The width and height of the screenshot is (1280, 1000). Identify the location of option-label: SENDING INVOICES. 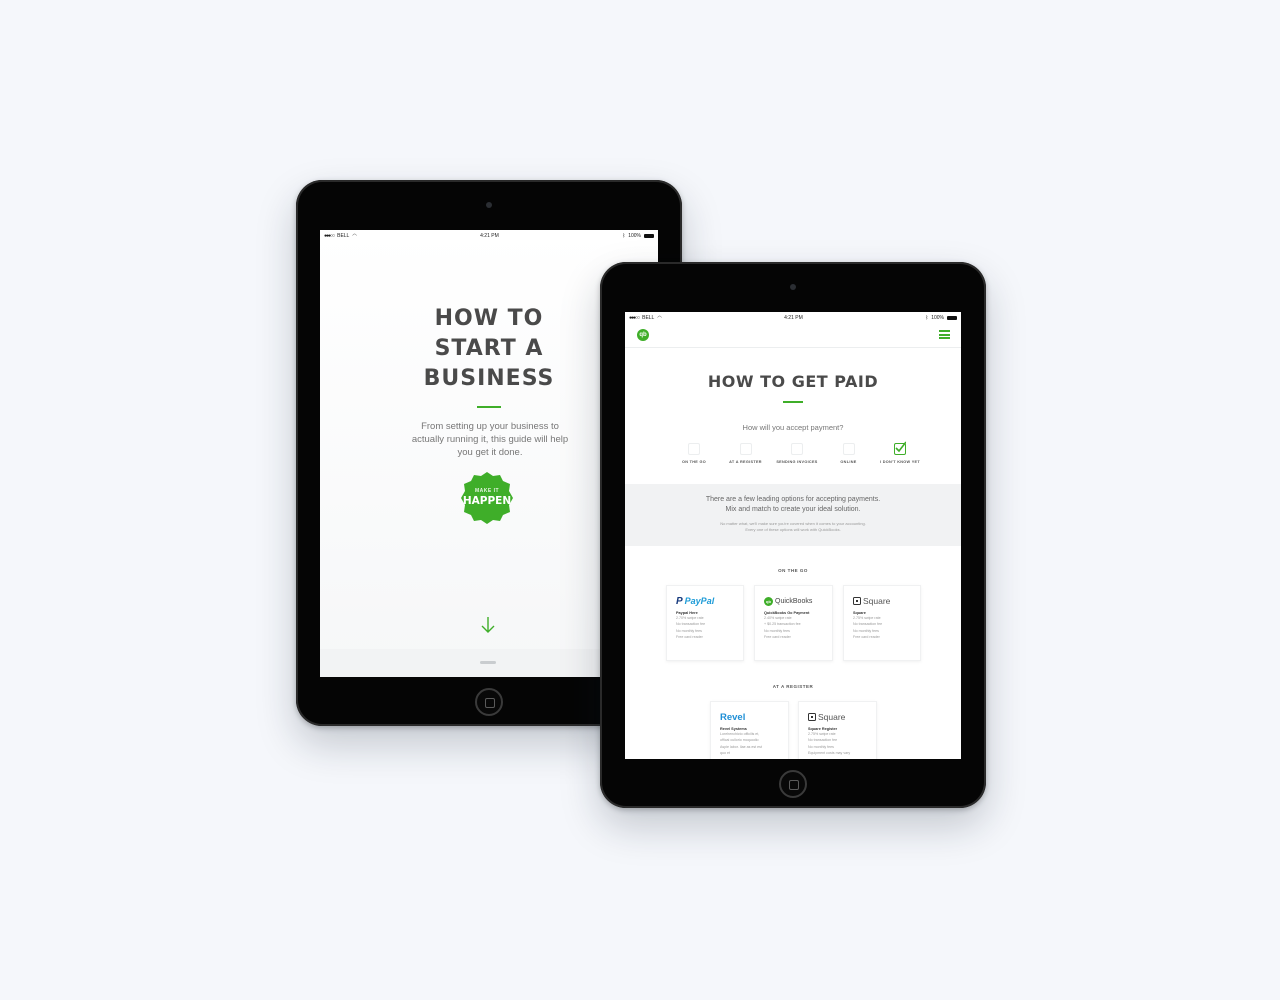
(797, 462).